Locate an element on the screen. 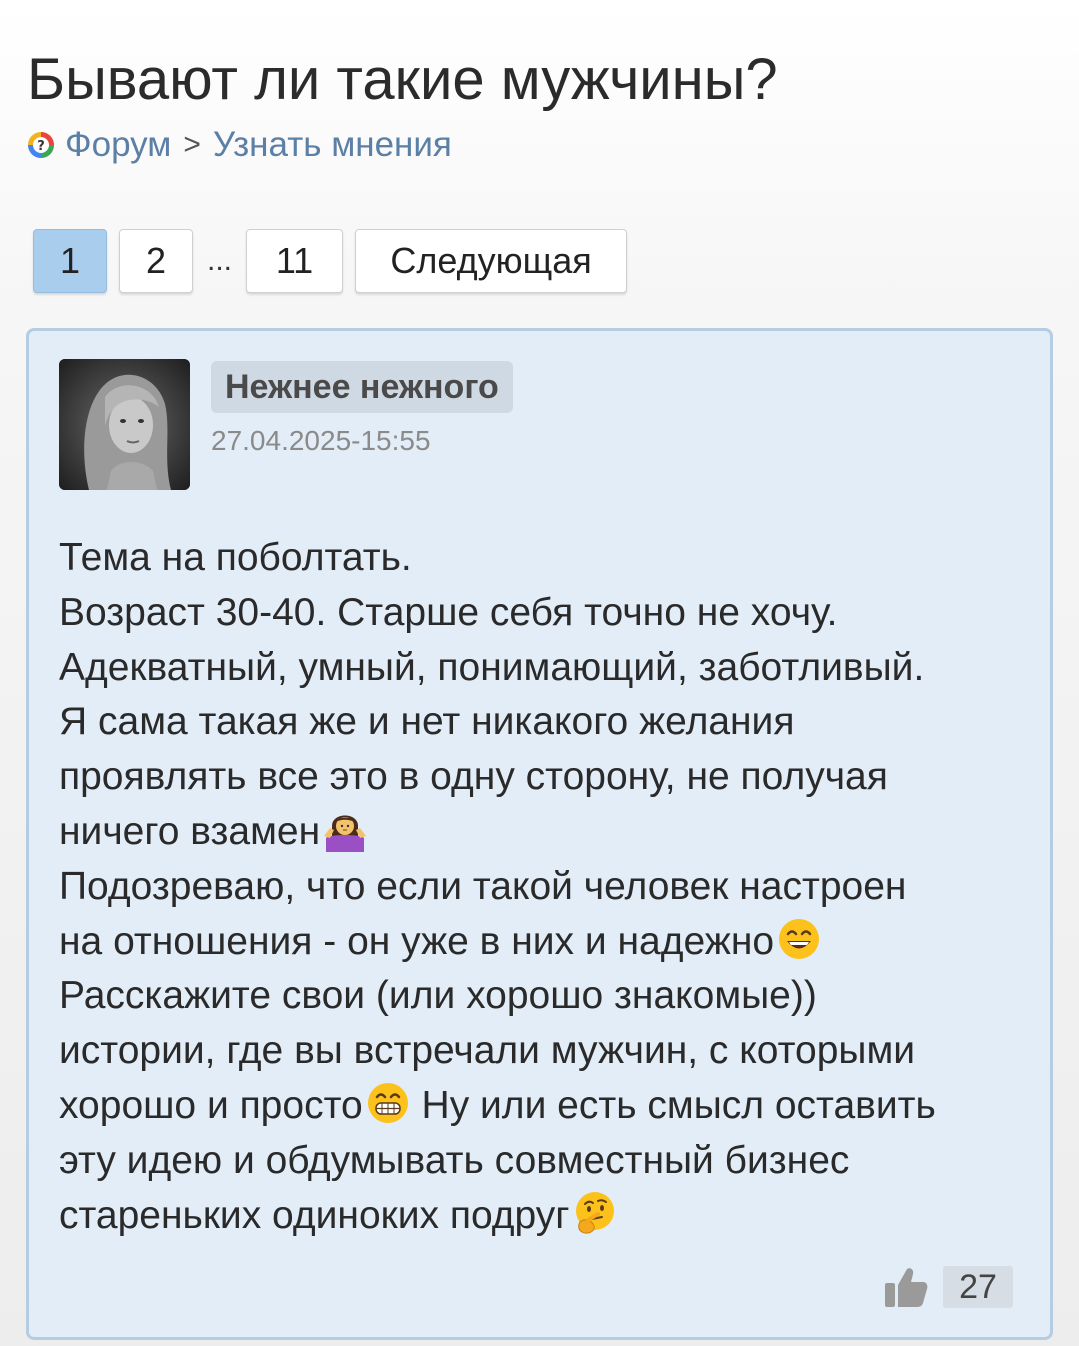 Image resolution: width=1079 pixels, height=1346 pixels. post-line-text: ничего взамен is located at coordinates (190, 831).